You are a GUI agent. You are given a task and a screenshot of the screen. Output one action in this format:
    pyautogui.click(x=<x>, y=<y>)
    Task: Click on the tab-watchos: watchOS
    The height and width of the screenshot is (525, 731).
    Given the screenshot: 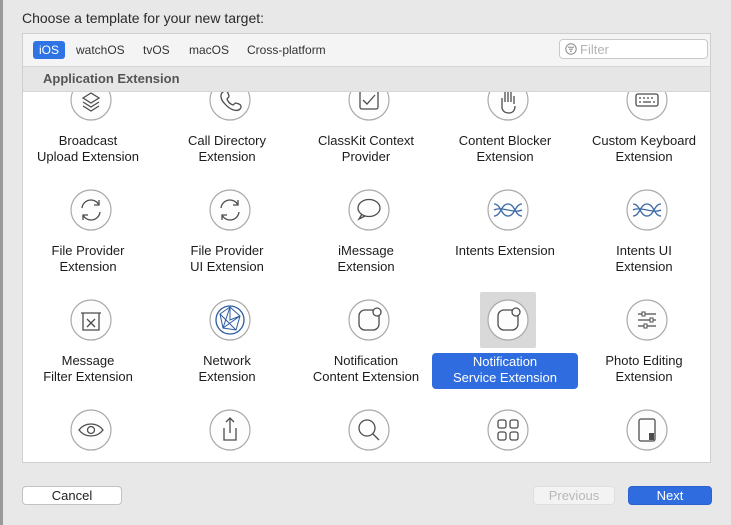 What is the action you would take?
    pyautogui.click(x=100, y=50)
    